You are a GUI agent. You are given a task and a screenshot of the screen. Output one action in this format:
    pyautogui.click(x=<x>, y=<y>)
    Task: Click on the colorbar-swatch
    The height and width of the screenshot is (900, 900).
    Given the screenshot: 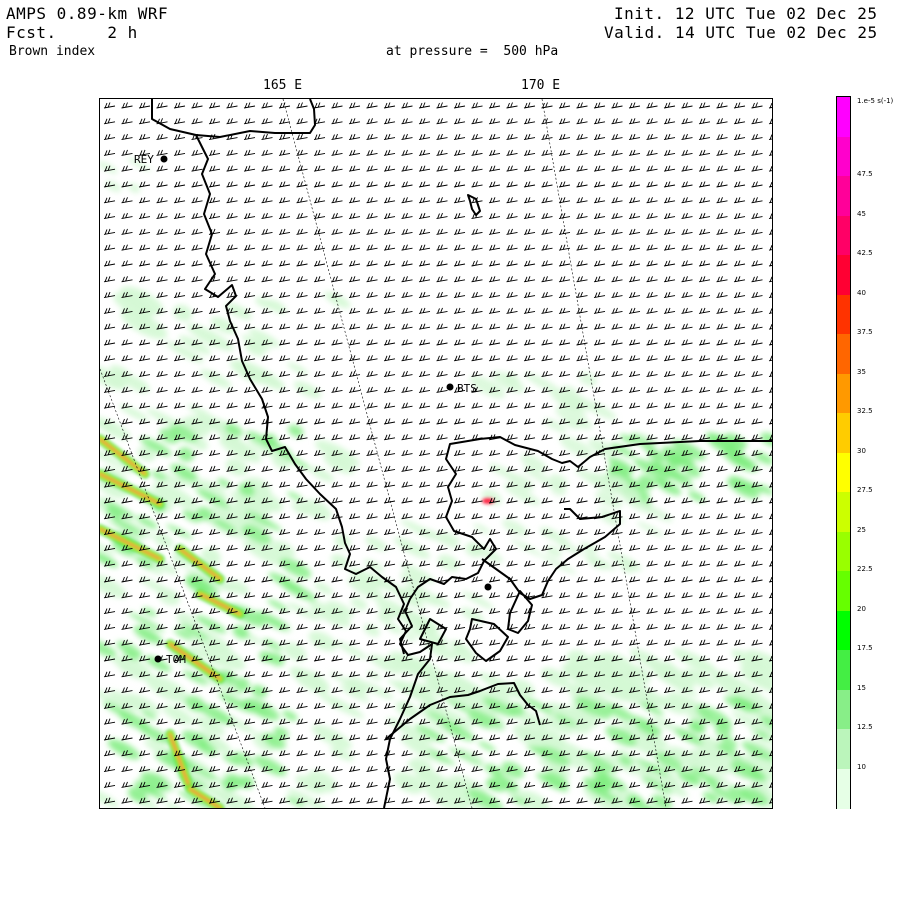 What is the action you would take?
    pyautogui.click(x=843, y=117)
    